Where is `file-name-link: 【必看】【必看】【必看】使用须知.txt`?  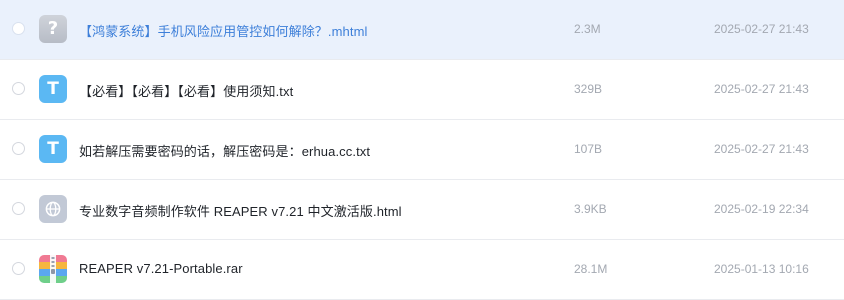 file-name-link: 【必看】【必看】【必看】使用须知.txt is located at coordinates (186, 90).